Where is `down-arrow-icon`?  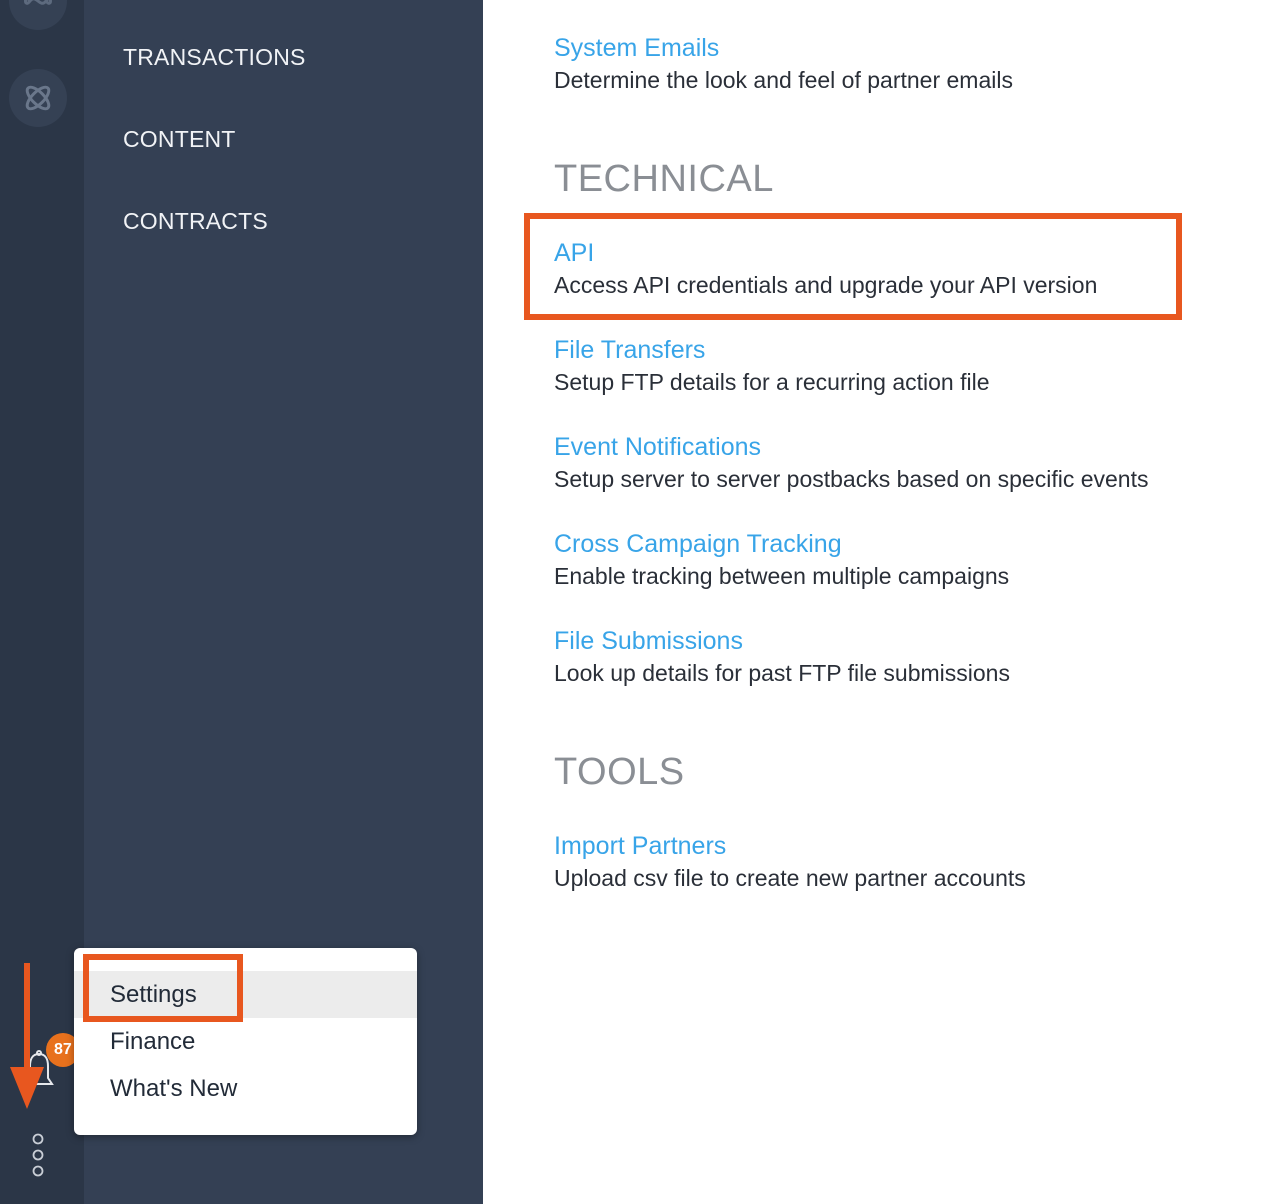
down-arrow-icon is located at coordinates (27, 1036).